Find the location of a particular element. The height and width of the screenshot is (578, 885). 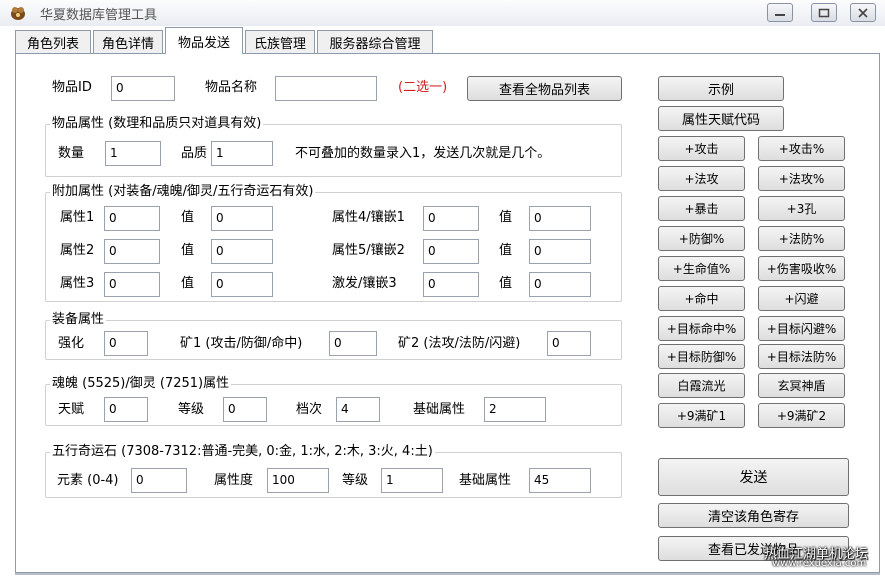

equip-attr-legend: 装备属性 is located at coordinates (78, 320).